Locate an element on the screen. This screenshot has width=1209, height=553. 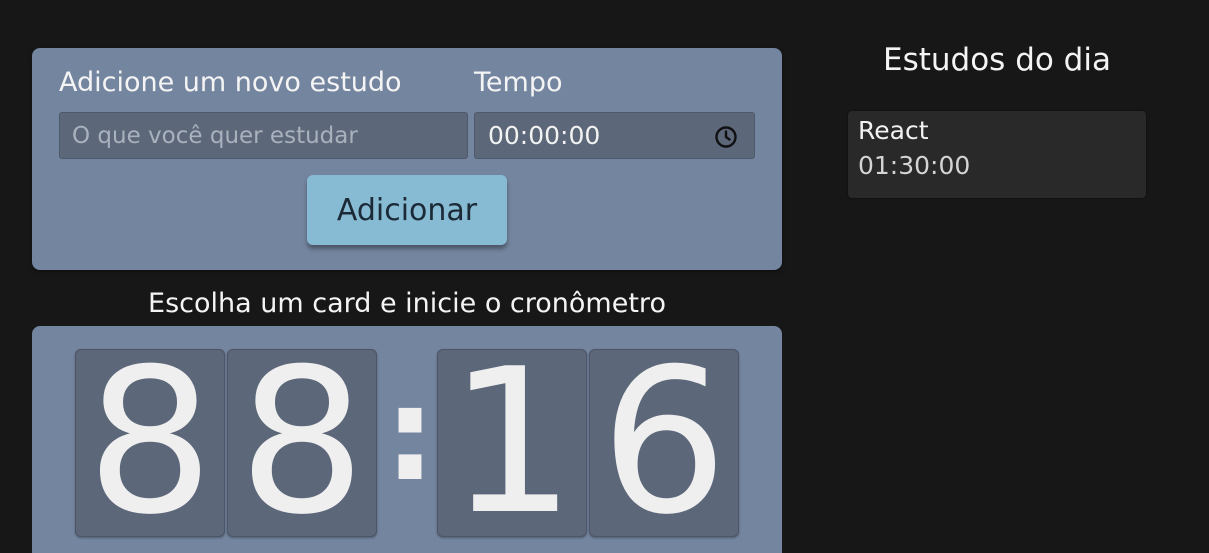
seconds-tens-digit: 1 is located at coordinates (512, 443).